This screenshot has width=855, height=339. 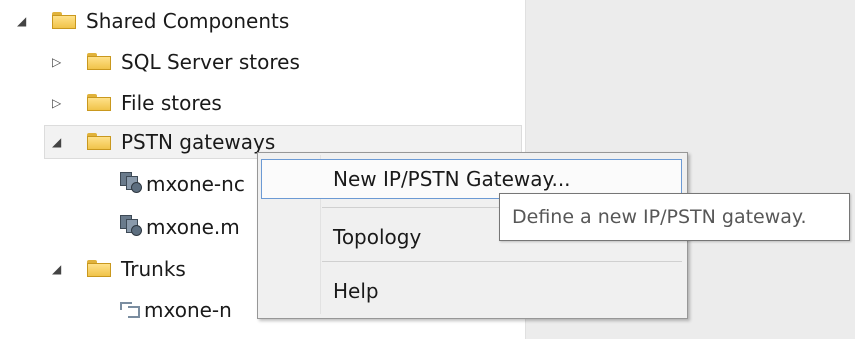 I want to click on tree-node-label: mxone-nc, so click(x=195, y=184).